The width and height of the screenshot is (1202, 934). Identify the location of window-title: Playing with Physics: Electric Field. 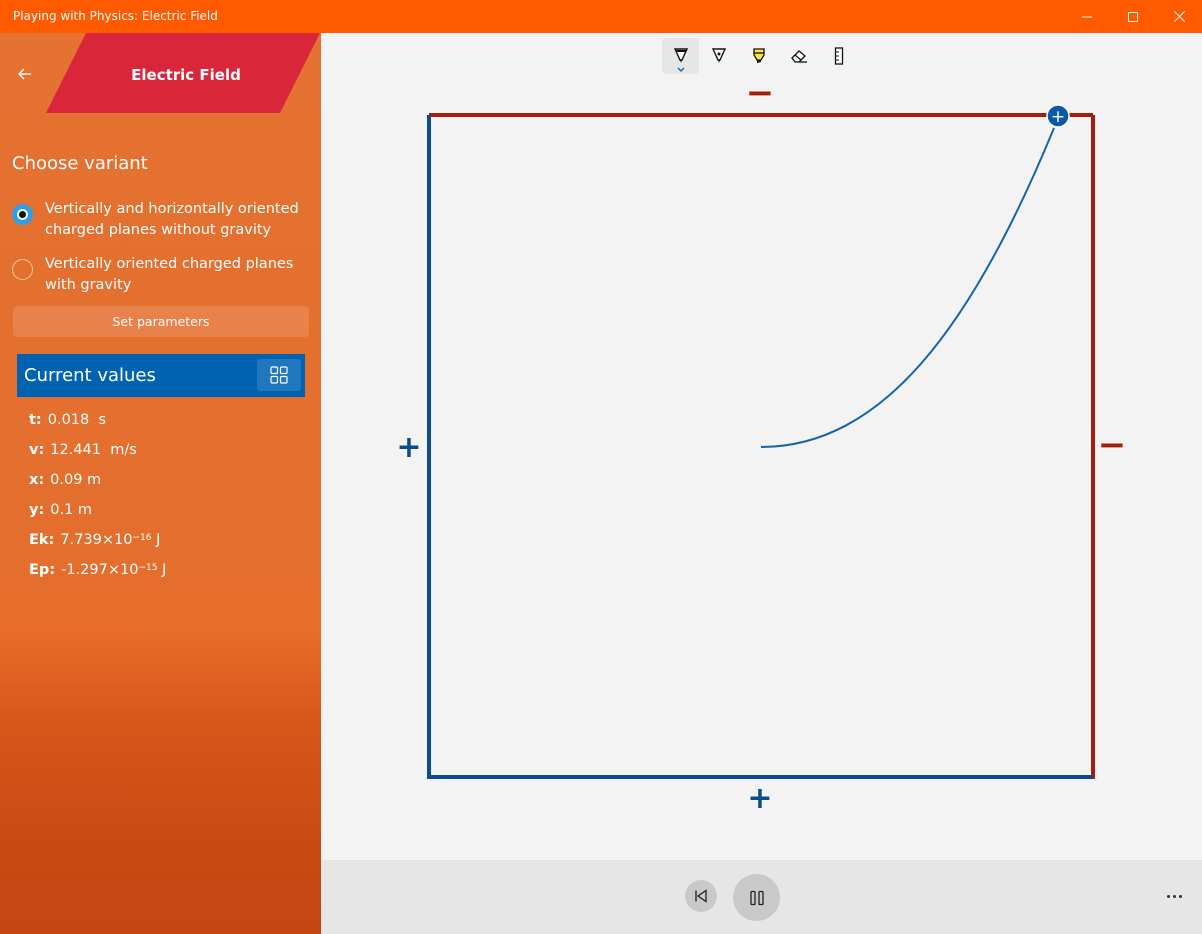
(115, 16).